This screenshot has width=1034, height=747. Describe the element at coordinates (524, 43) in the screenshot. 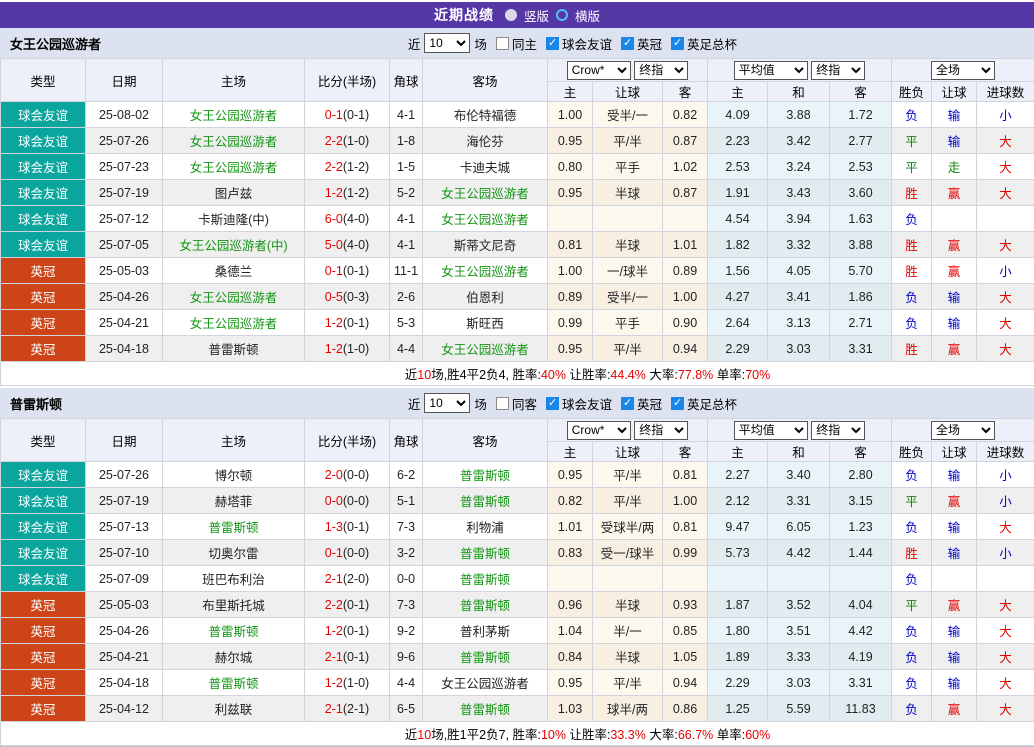

I see `same-venue-label: 同主` at that location.